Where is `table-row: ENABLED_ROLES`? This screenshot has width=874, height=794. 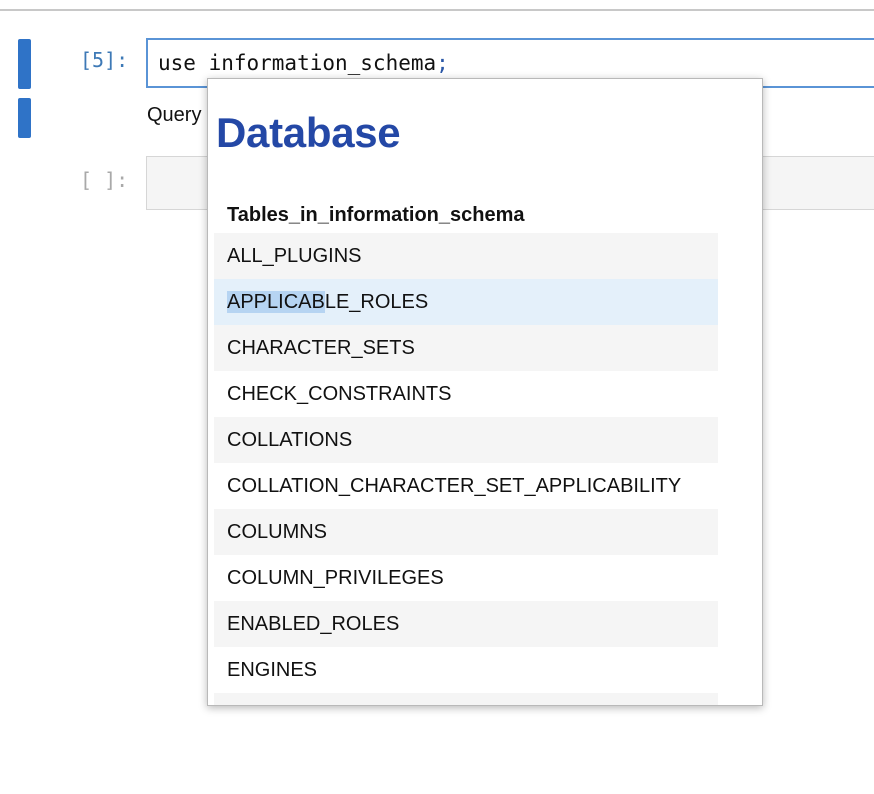
table-row: ENABLED_ROLES is located at coordinates (466, 624).